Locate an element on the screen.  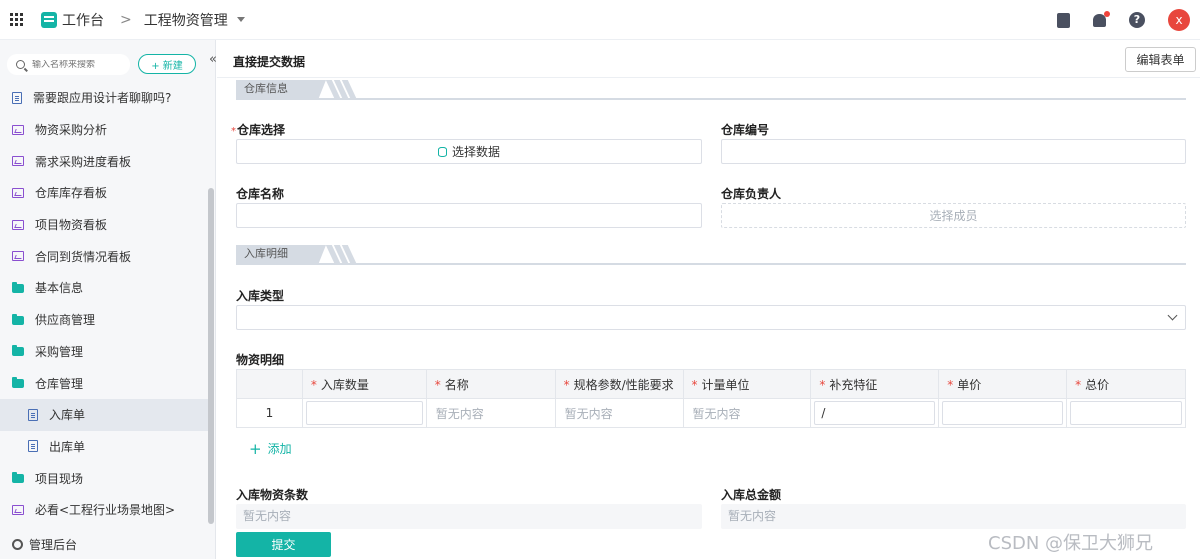
inbound-count-field: 暂无内容 is located at coordinates (469, 516).